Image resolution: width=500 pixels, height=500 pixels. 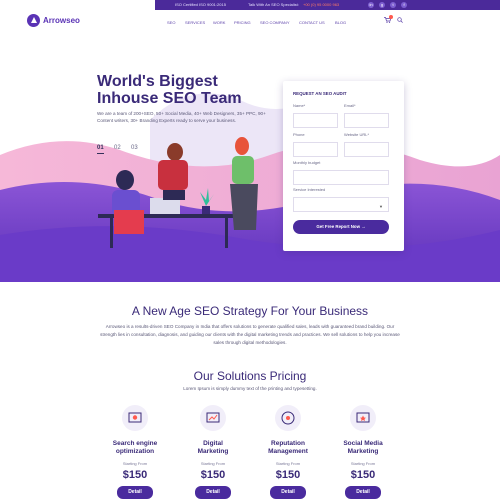 What do you see at coordinates (100, 148) in the screenshot?
I see `slide-indicator-1: 01` at bounding box center [100, 148].